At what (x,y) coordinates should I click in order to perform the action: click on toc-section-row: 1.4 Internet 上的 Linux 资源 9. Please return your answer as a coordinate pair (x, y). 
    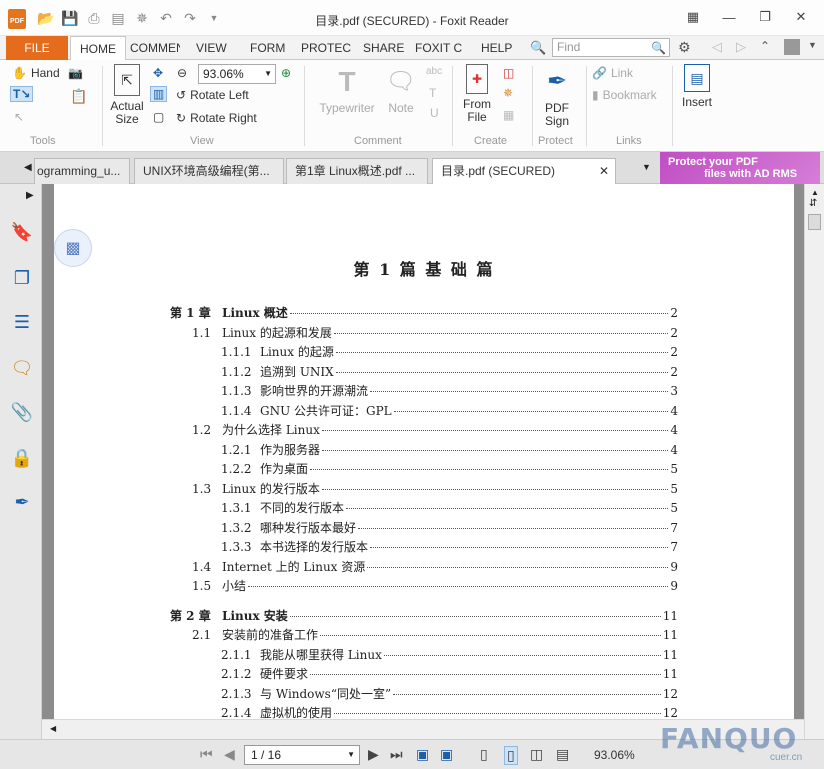
    Looking at the image, I should click on (424, 568).